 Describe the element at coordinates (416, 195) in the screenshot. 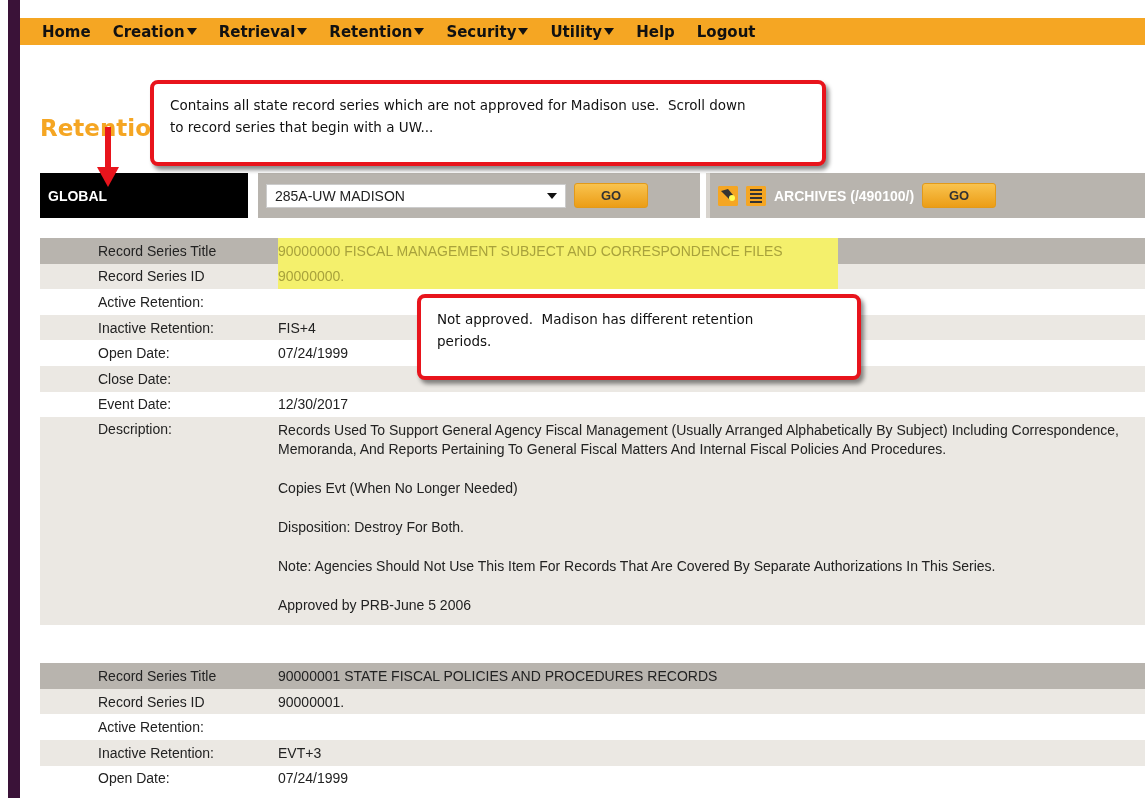

I see `agency-dropdown: 285A-UW MADISON` at that location.